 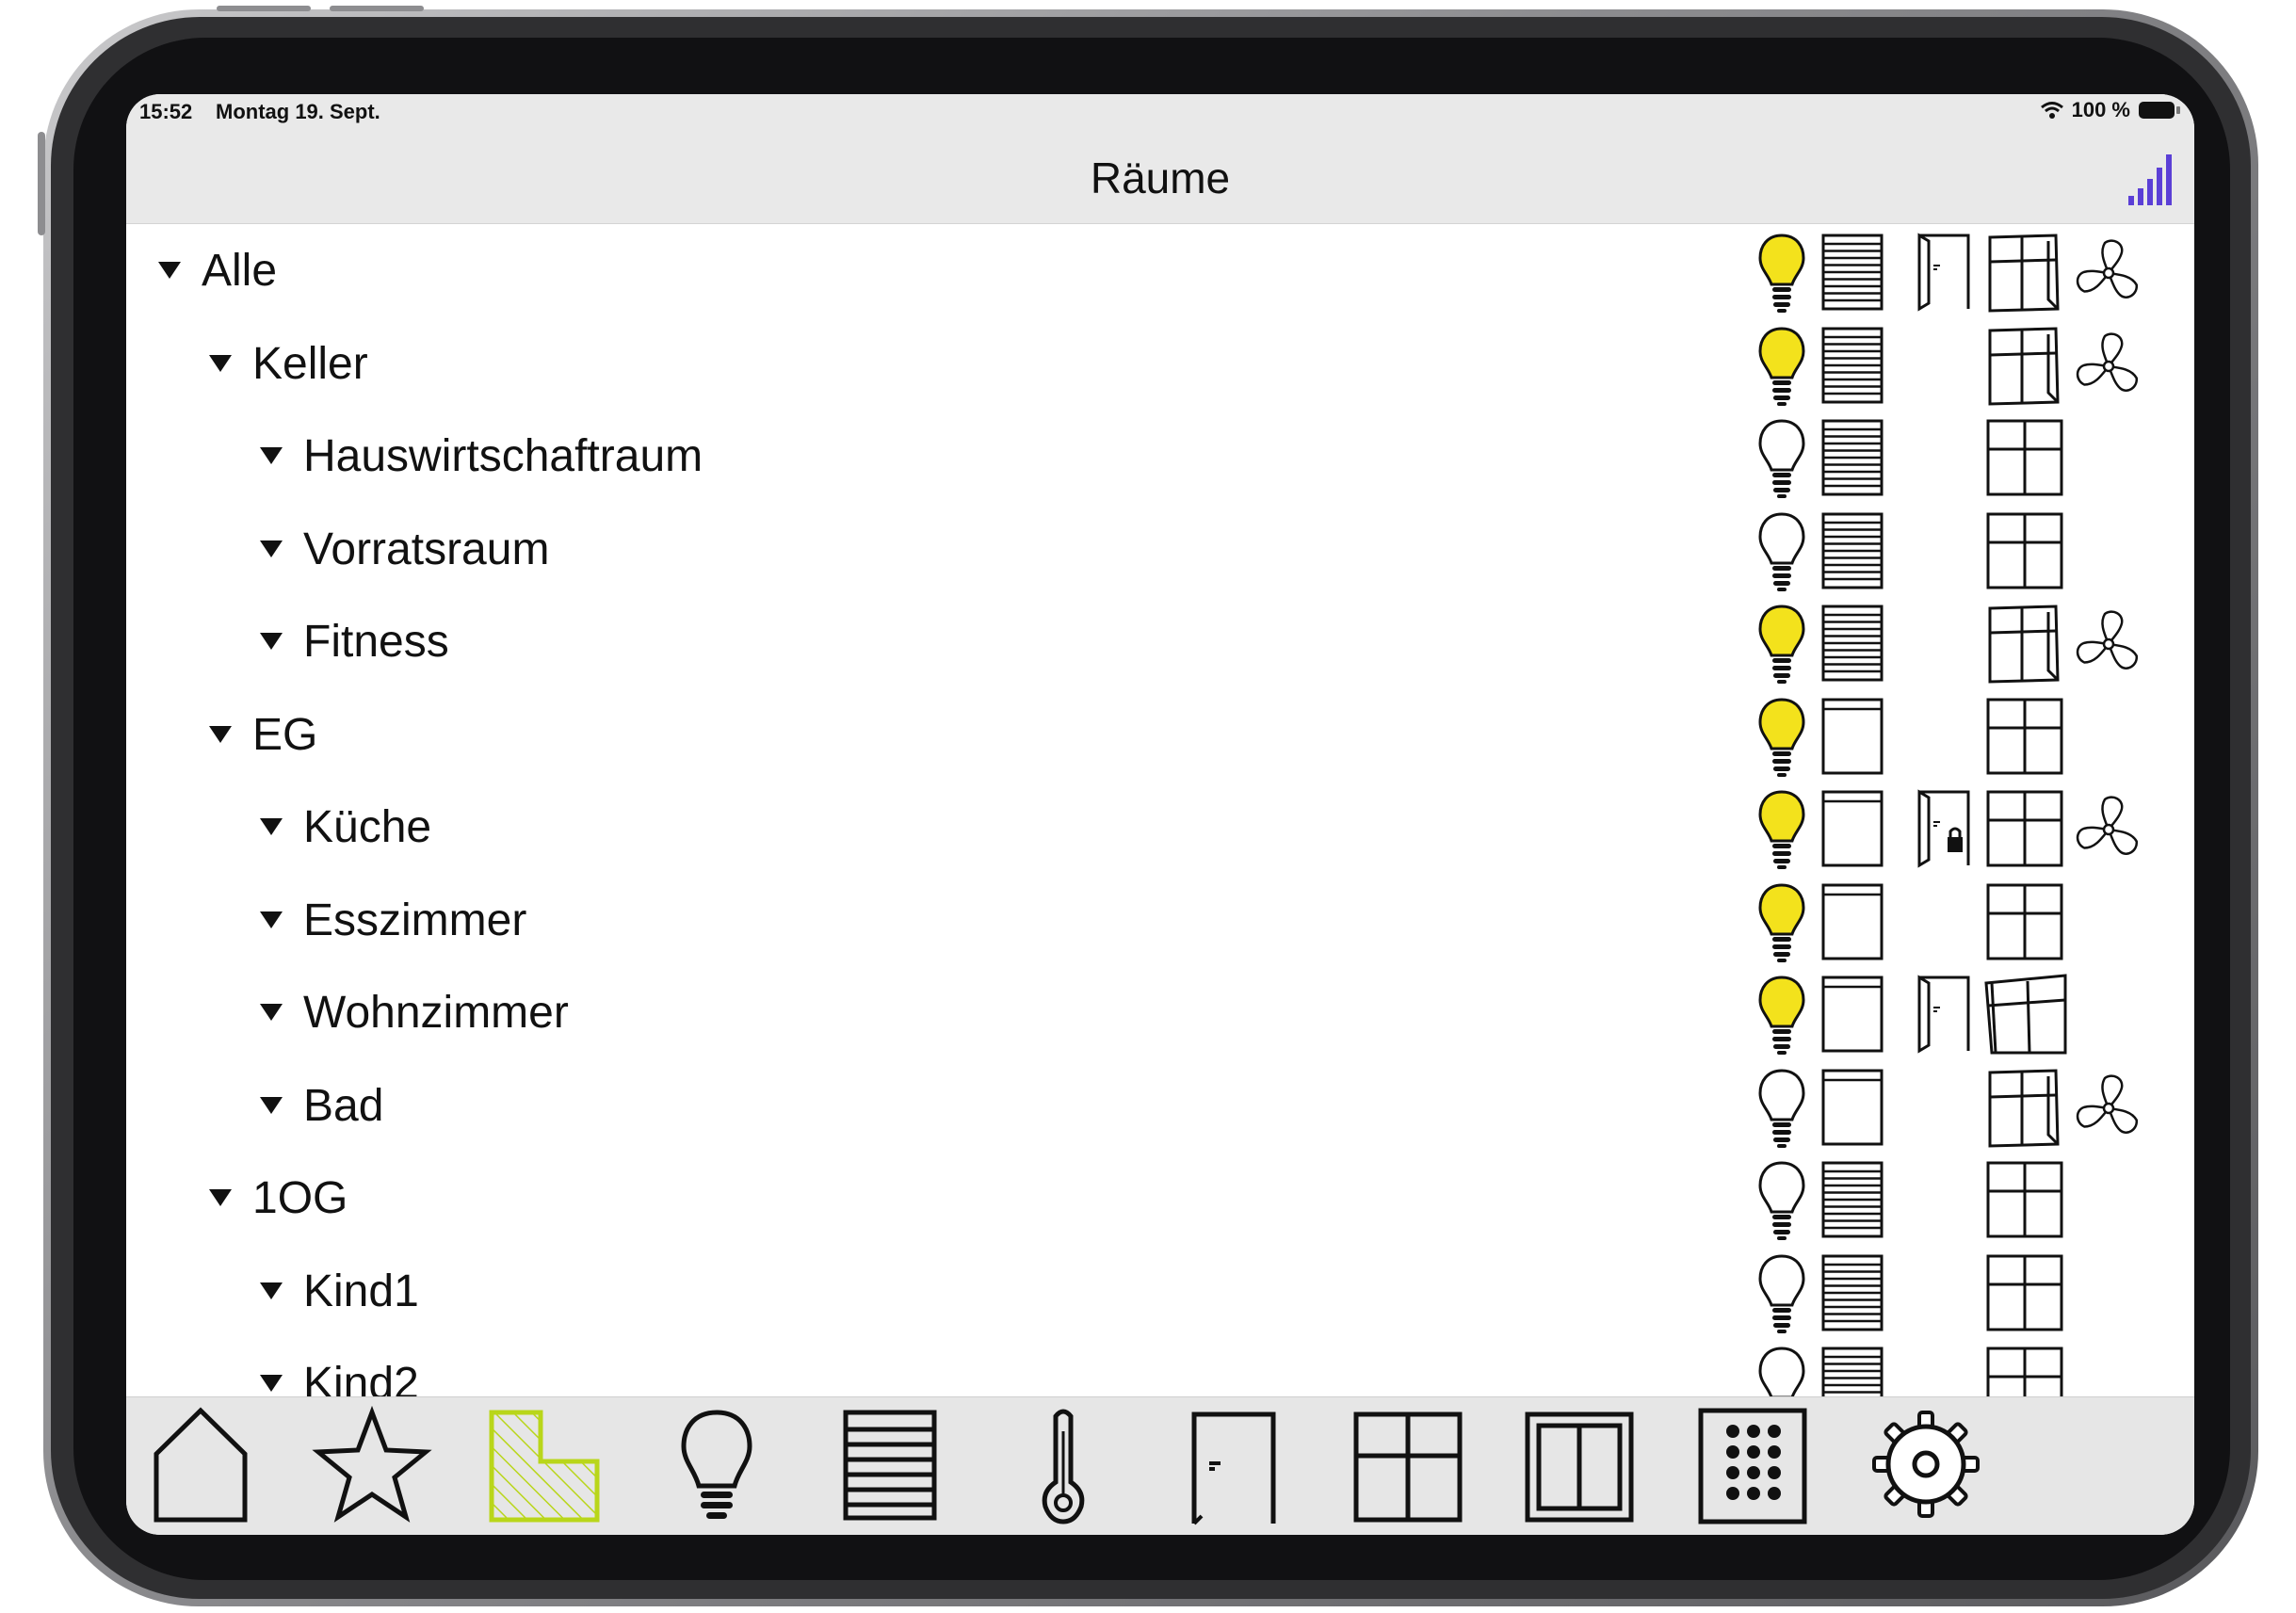 I want to click on room-row: Esszimmer, so click(x=1160, y=921).